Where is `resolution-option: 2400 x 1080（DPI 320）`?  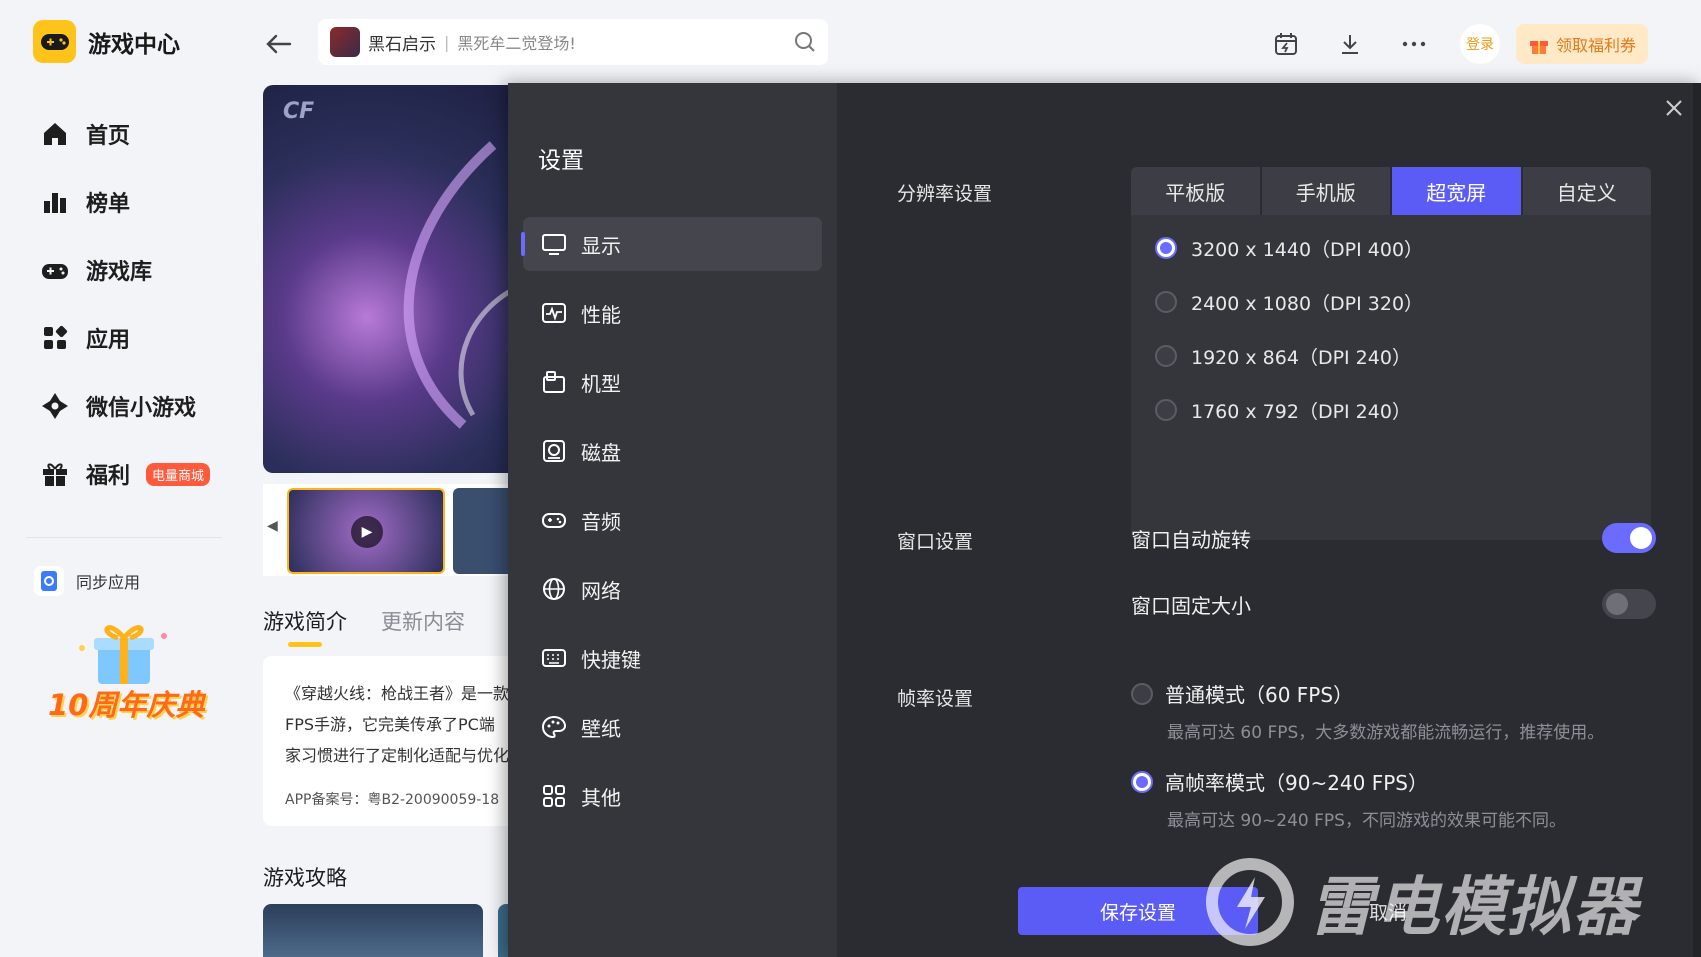
resolution-option: 2400 x 1080（DPI 320） is located at coordinates (1391, 302).